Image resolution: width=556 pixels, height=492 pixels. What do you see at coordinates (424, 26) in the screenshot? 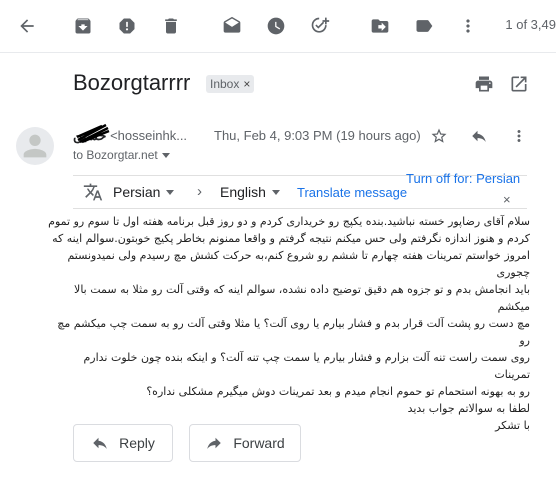
I see `label-icon` at bounding box center [424, 26].